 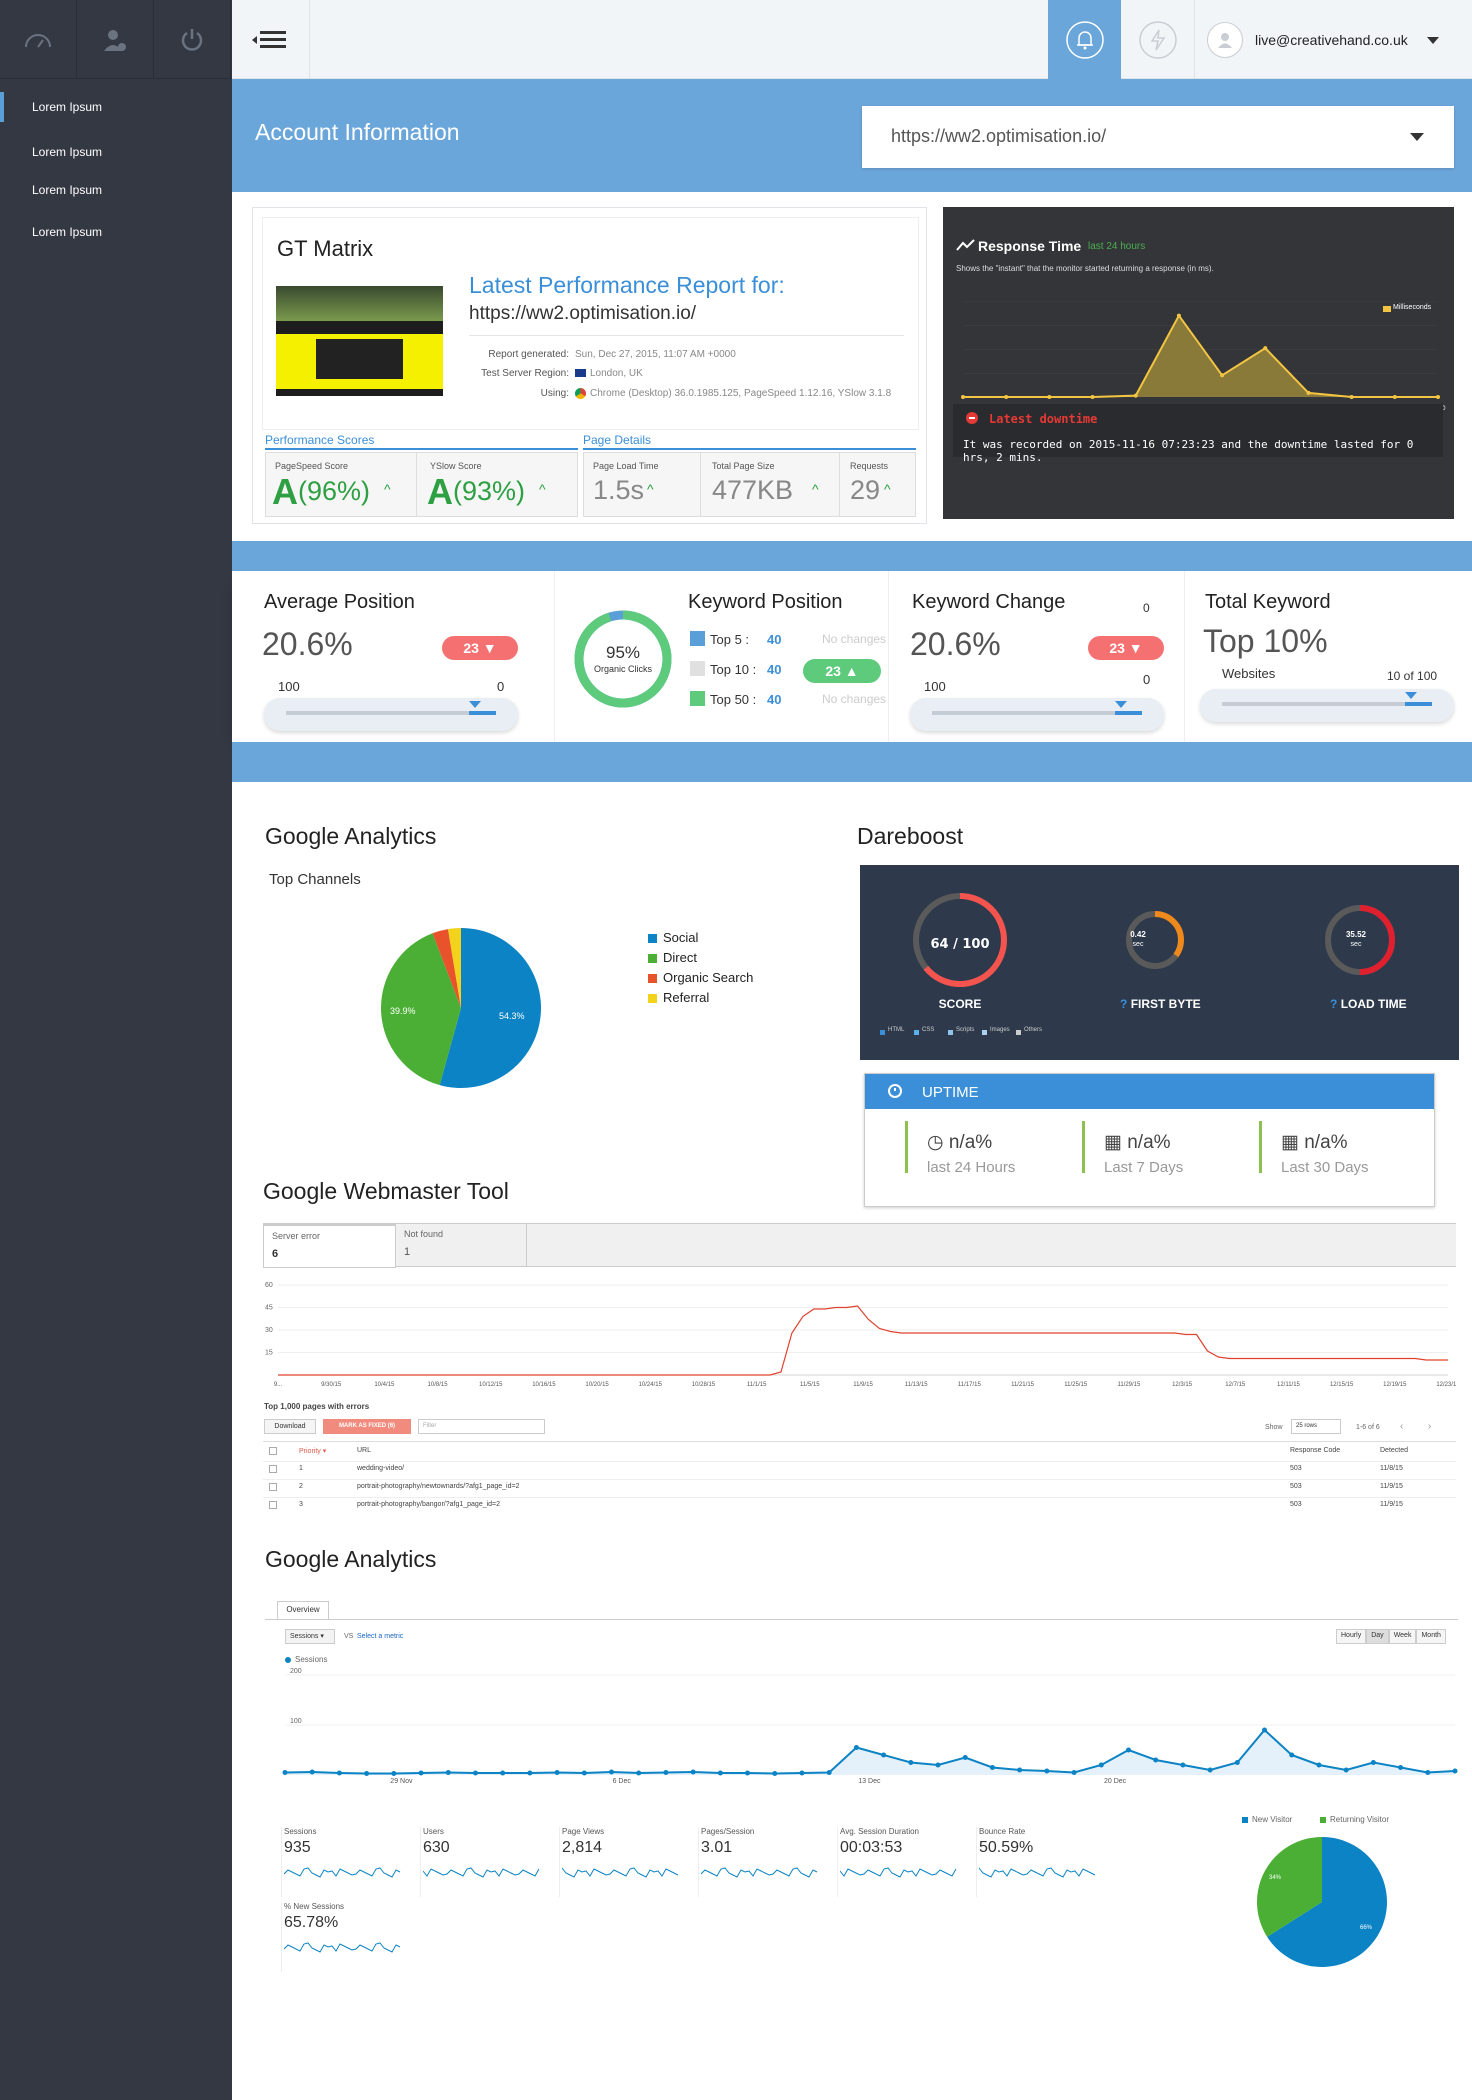 I want to click on select-all-checkbox, so click(x=273, y=1451).